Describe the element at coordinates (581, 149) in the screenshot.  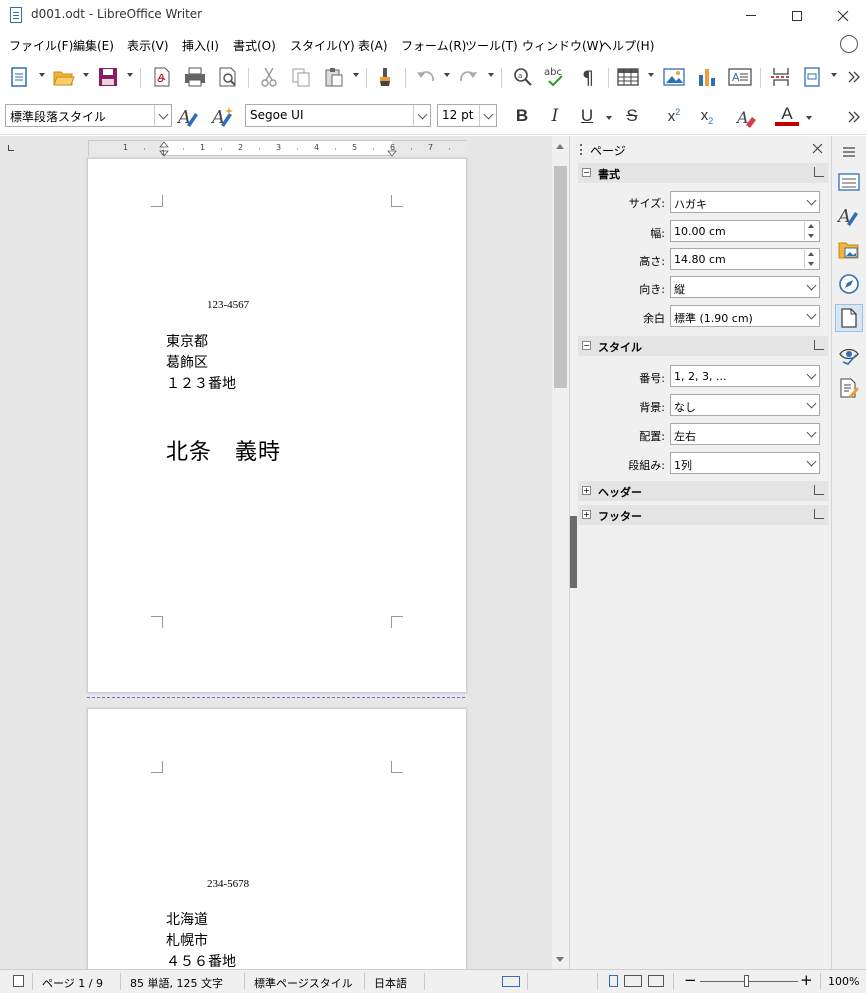
I see `drag-handle-icon` at that location.